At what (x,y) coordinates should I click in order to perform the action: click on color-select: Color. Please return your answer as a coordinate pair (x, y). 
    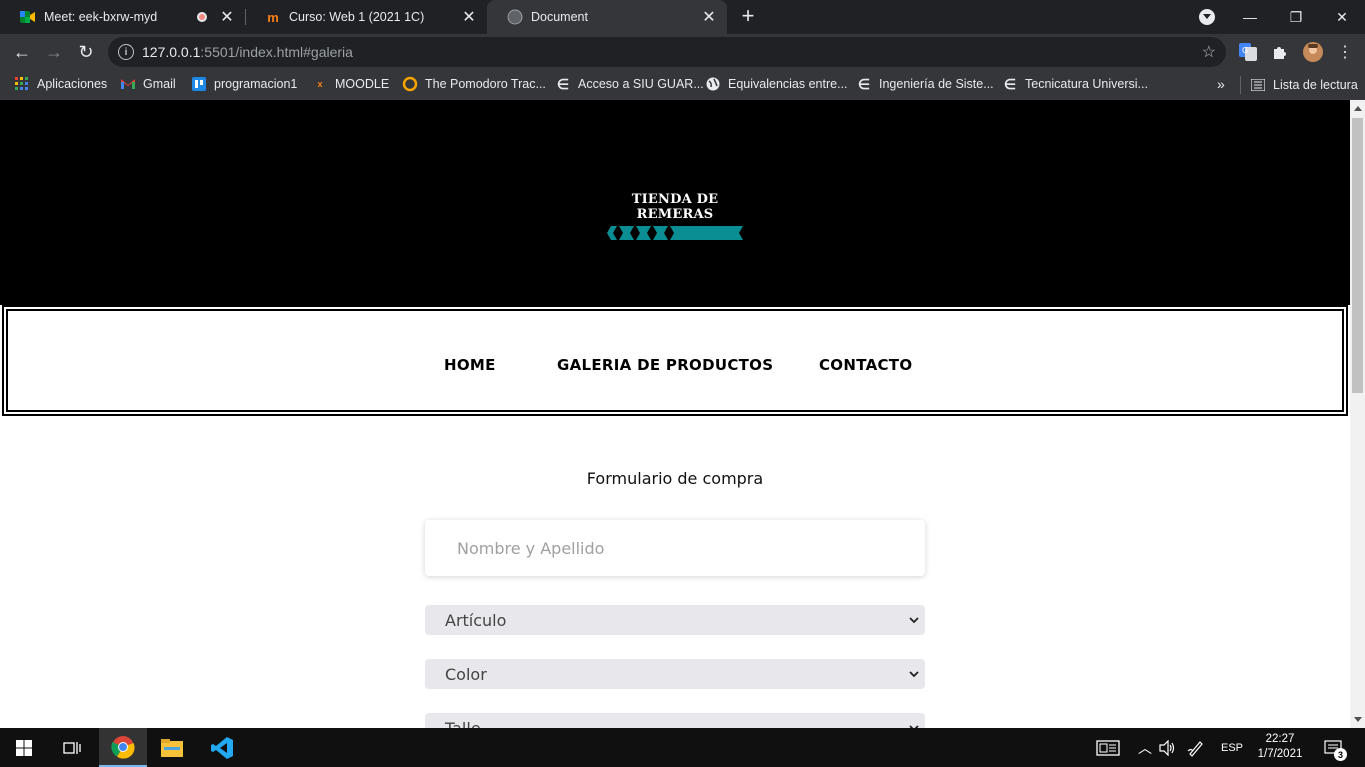
    Looking at the image, I should click on (675, 674).